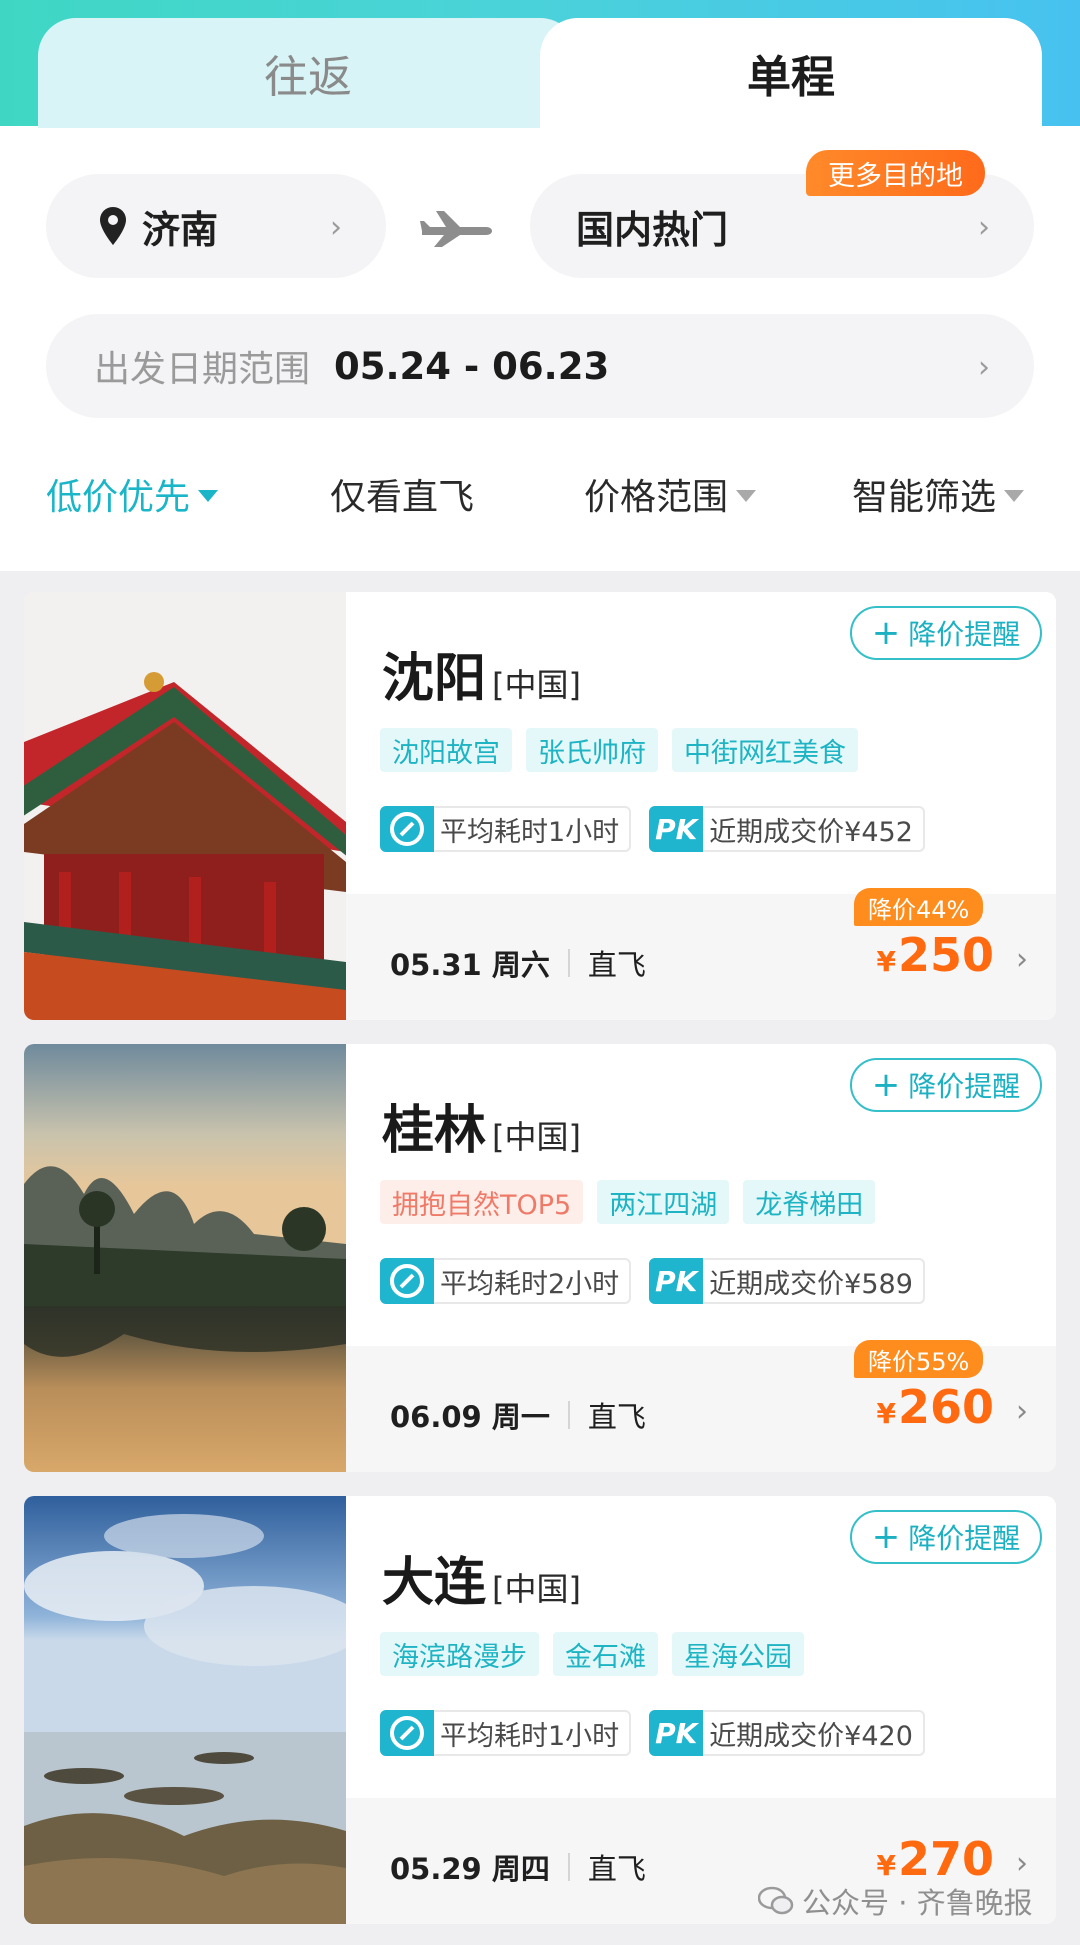  Describe the element at coordinates (185, 806) in the screenshot. I see `destination-photo-palace` at that location.